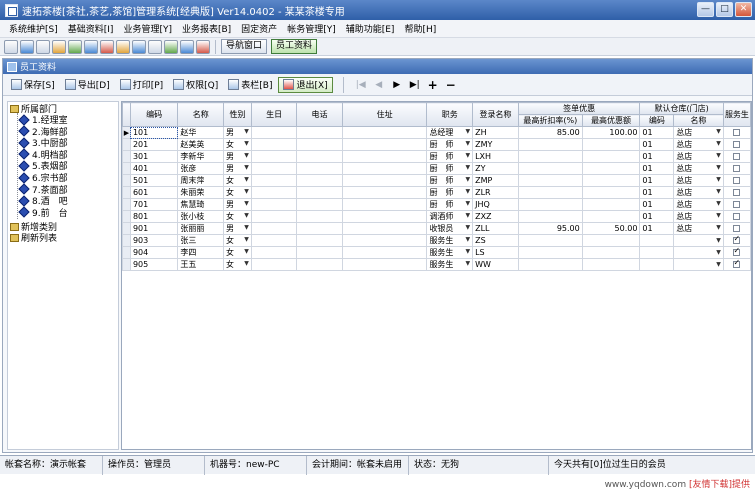 Image resolution: width=755 pixels, height=493 pixels. Describe the element at coordinates (244, 46) in the screenshot. I see `nav-window-button: 导航窗口` at that location.